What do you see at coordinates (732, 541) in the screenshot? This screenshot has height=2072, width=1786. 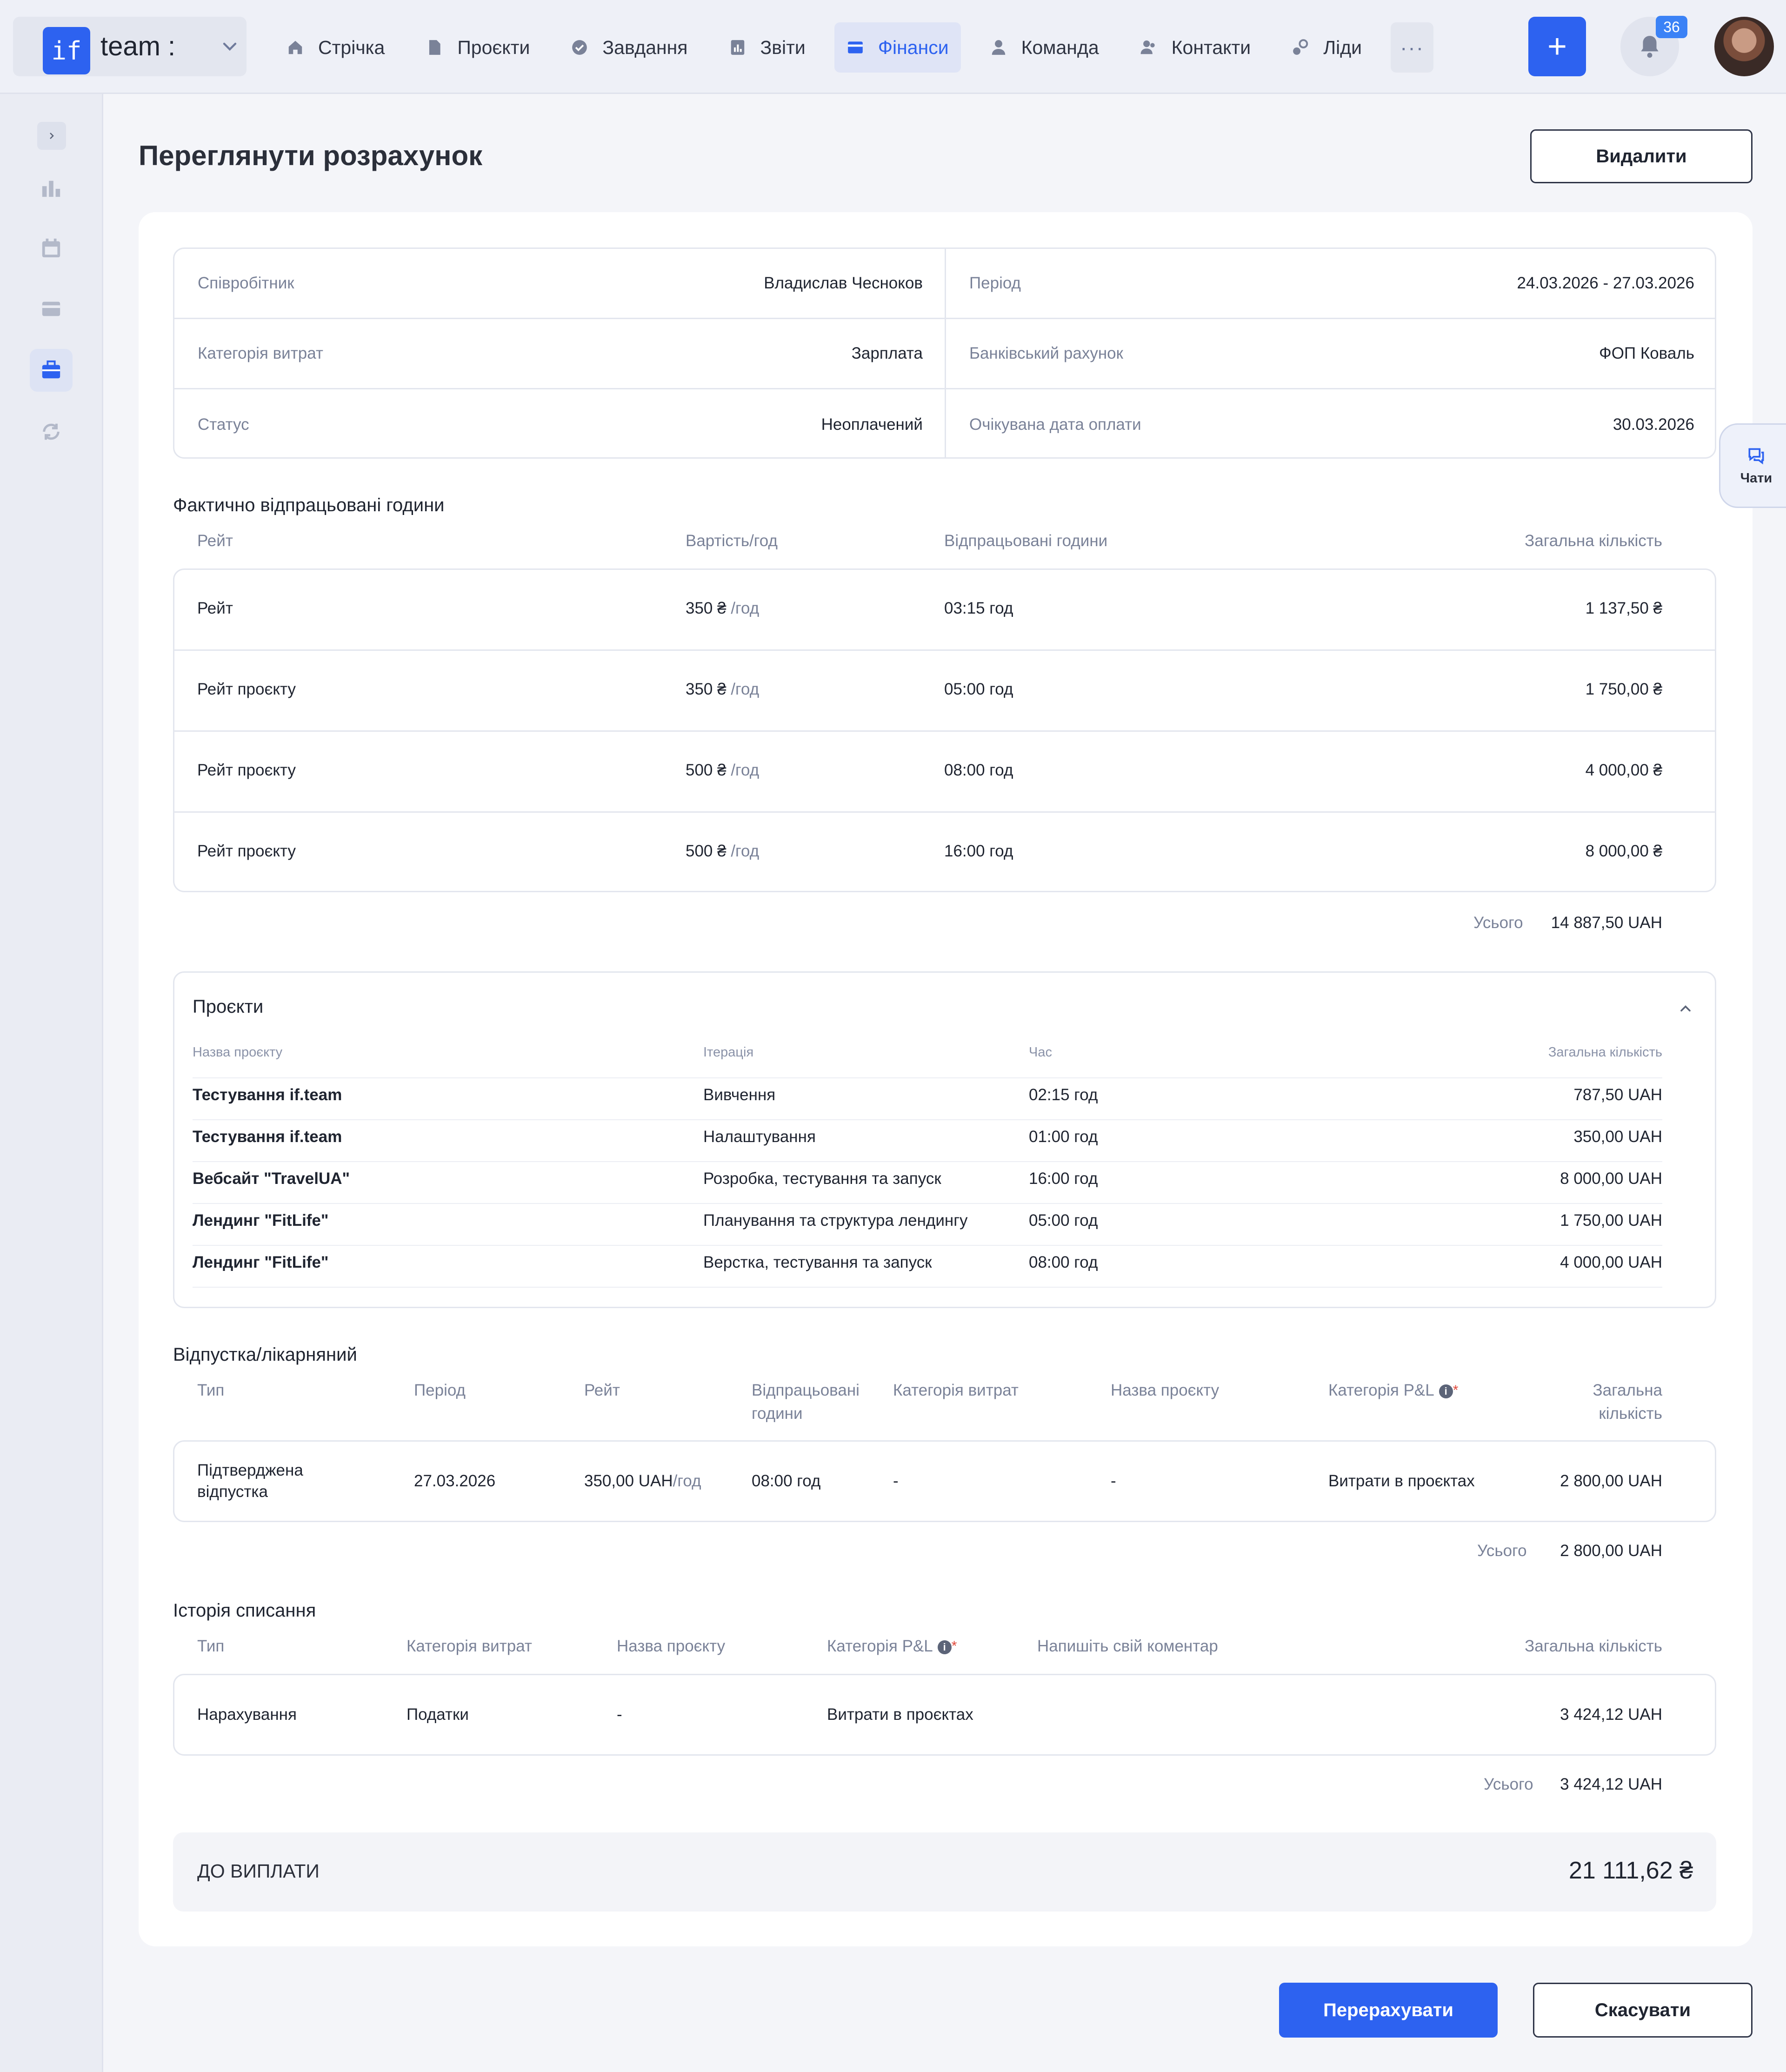 I see `column-header: Вартість/год` at bounding box center [732, 541].